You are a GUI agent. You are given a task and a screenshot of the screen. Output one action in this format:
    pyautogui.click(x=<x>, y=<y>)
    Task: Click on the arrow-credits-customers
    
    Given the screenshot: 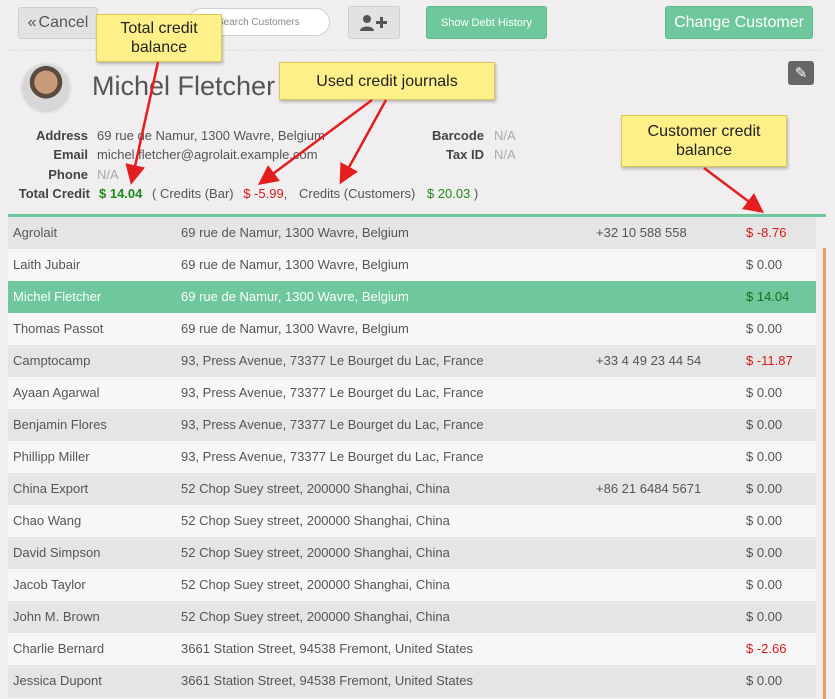 What is the action you would take?
    pyautogui.click(x=363, y=142)
    